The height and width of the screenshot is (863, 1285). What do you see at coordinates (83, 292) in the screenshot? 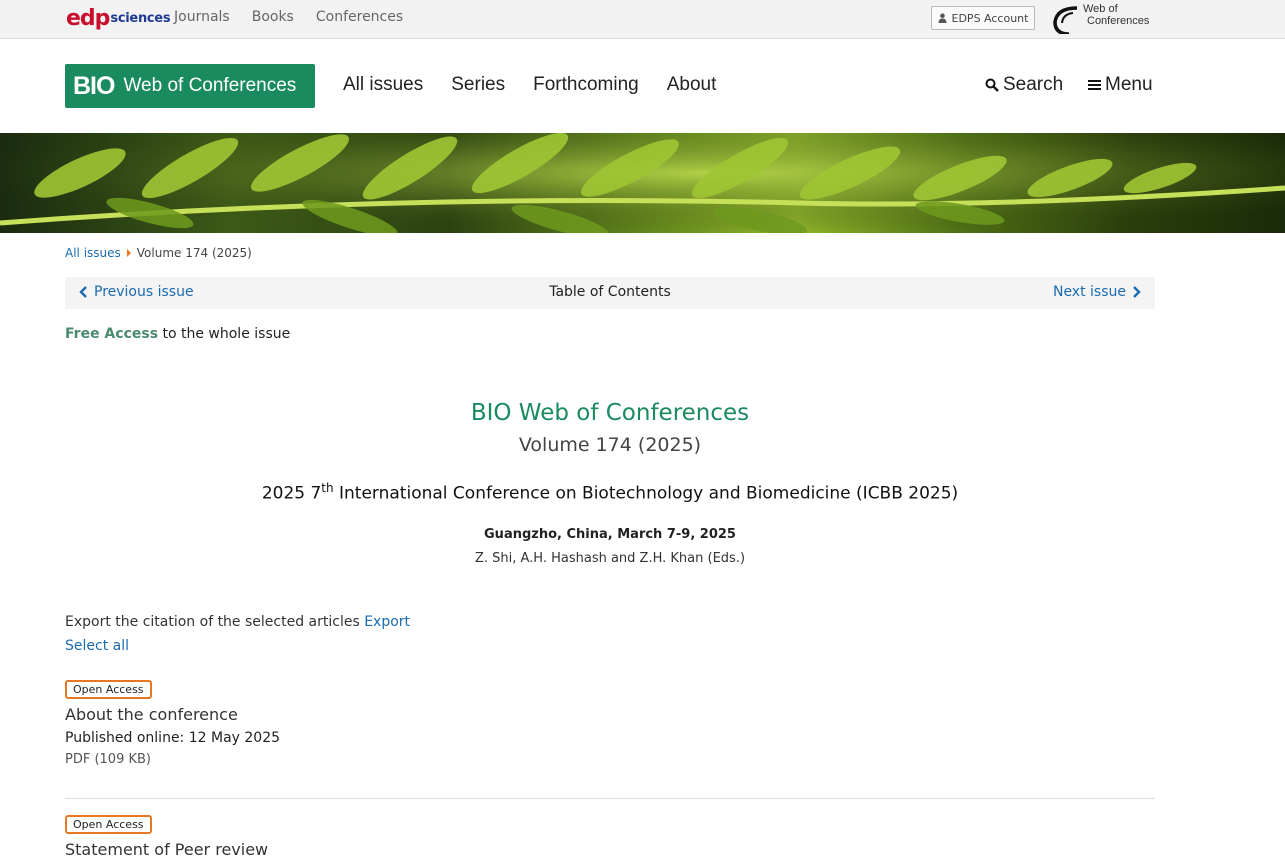
I see `chevron-left-icon` at bounding box center [83, 292].